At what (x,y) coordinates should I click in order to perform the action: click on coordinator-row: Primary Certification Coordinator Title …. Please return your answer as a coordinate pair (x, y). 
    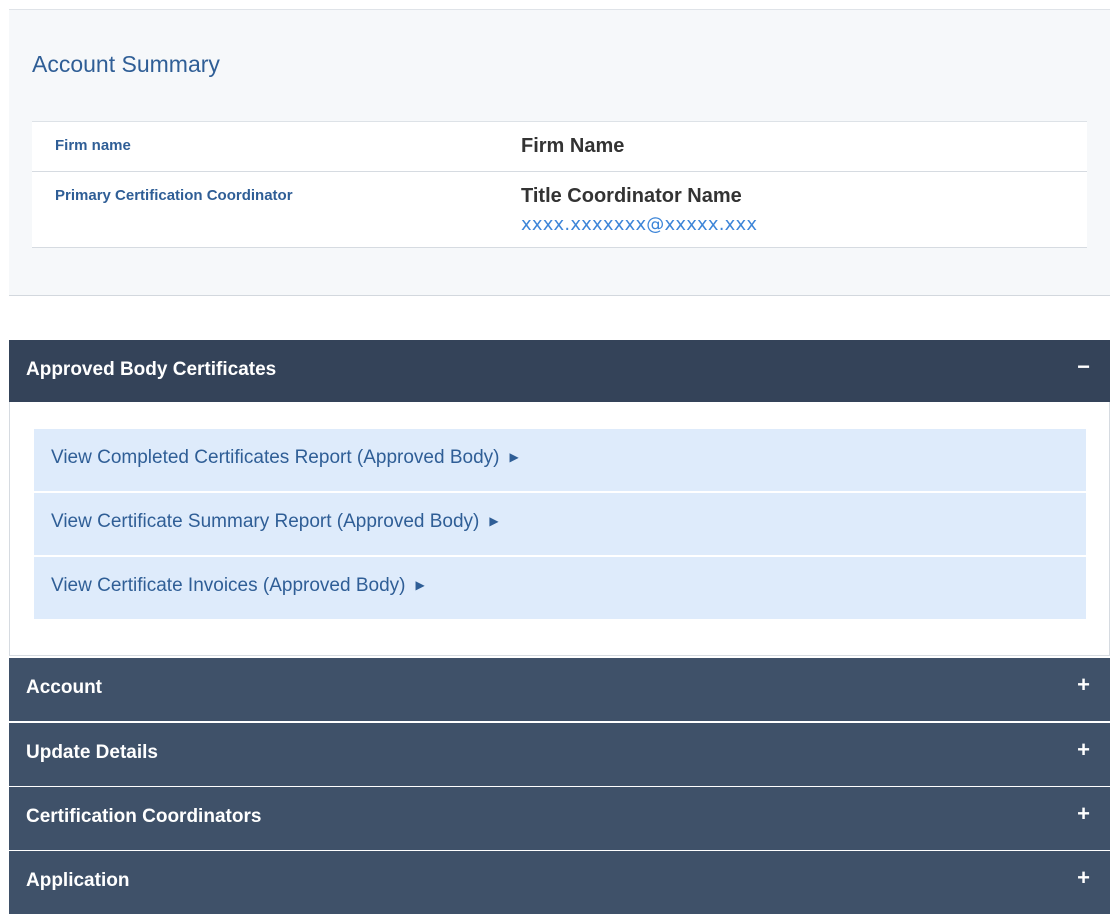
    Looking at the image, I should click on (559, 210).